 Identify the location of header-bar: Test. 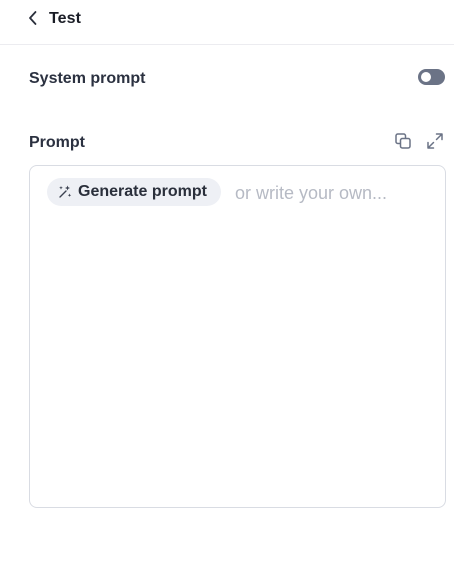
(227, 22).